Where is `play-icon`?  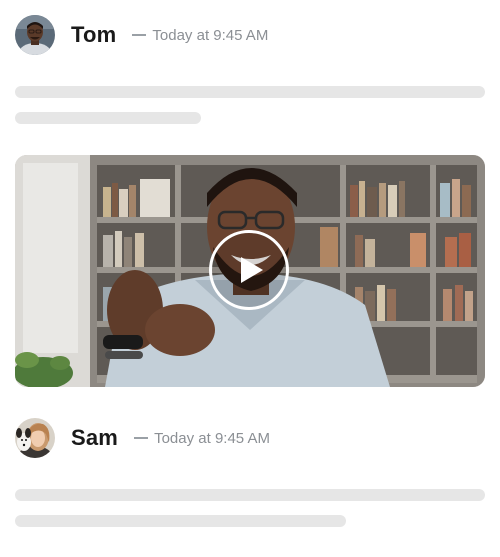 play-icon is located at coordinates (252, 270).